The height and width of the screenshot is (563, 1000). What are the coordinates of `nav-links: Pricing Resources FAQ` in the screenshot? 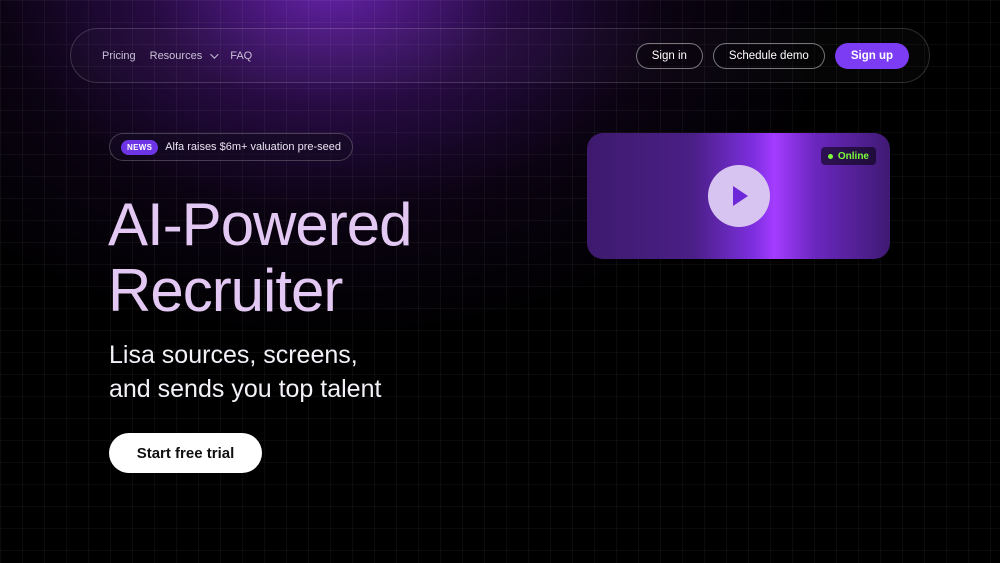 It's located at (177, 56).